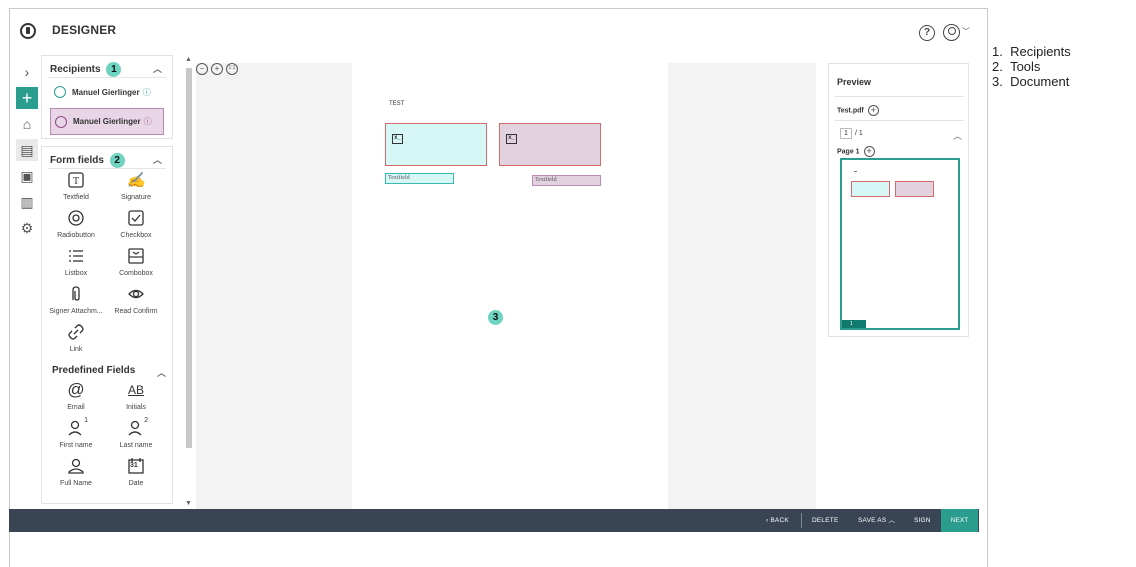  What do you see at coordinates (76, 483) in the screenshot?
I see `tool-label: Full Name` at bounding box center [76, 483].